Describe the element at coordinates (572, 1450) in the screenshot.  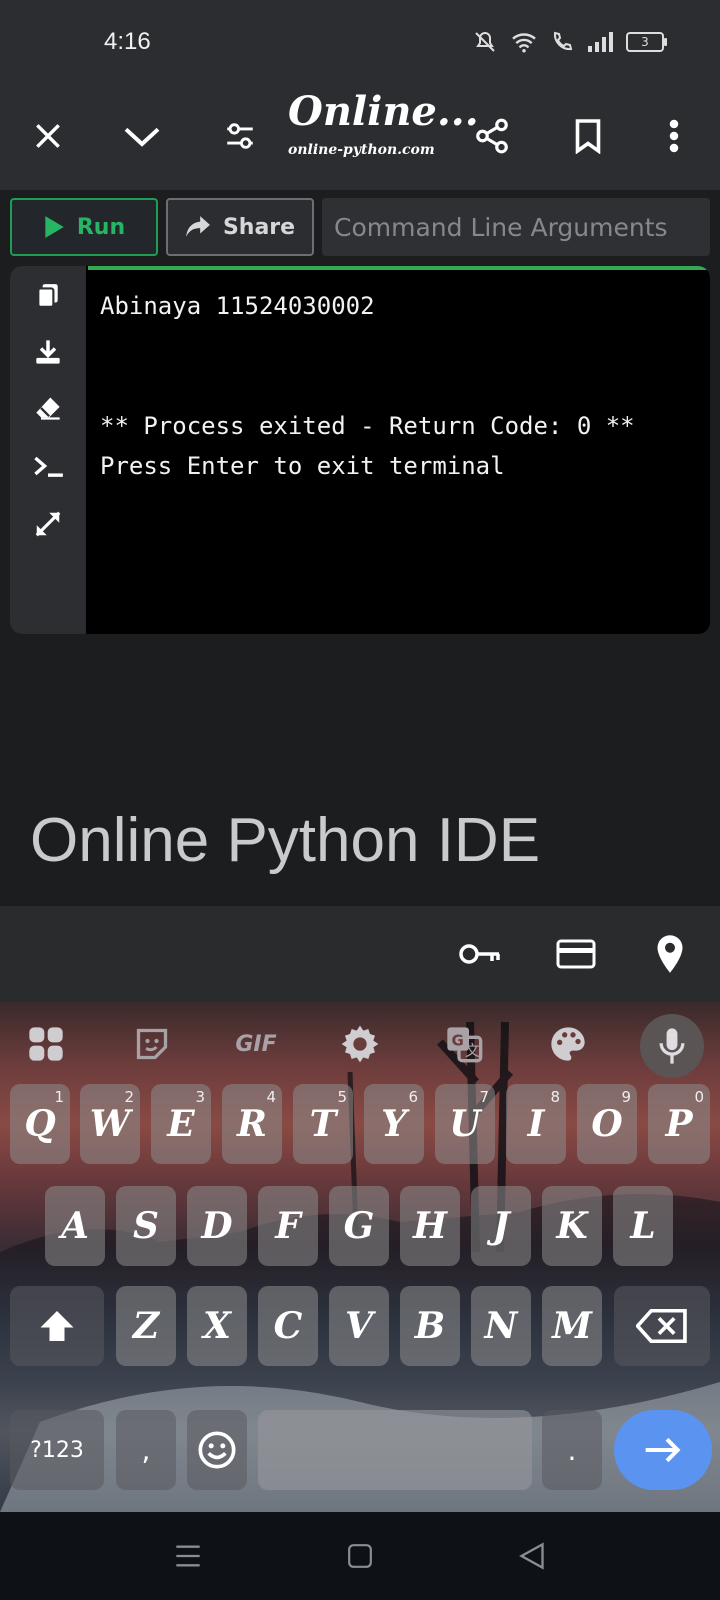
I see `period-key: .` at that location.